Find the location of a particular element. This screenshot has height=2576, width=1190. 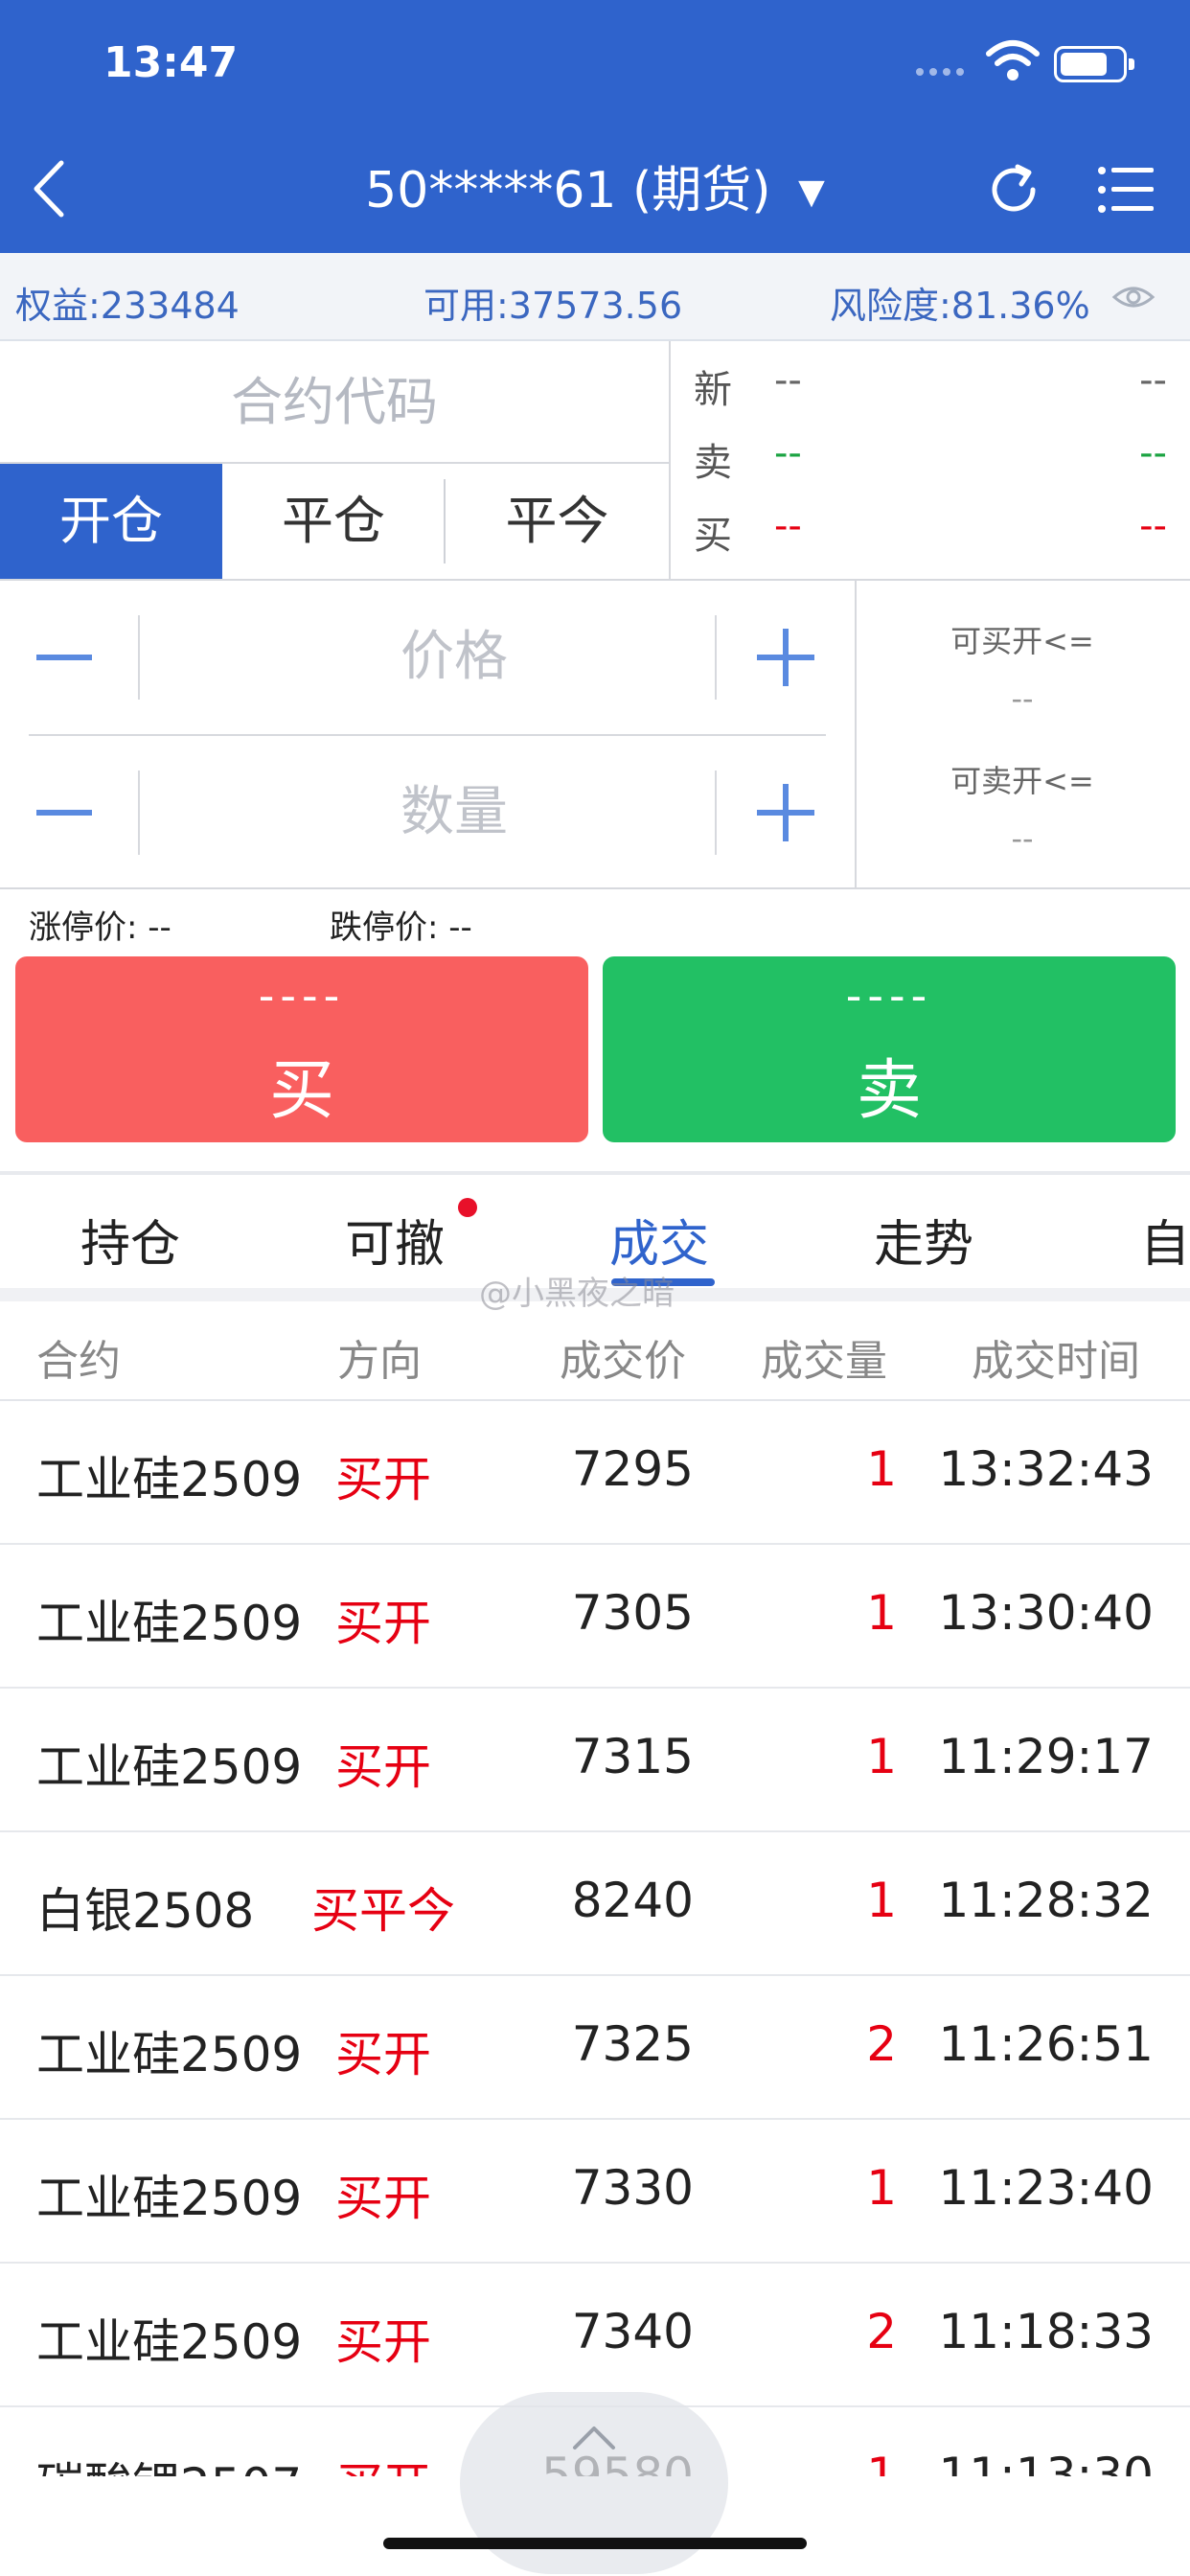

column-header: 成交时间 is located at coordinates (1056, 1361).